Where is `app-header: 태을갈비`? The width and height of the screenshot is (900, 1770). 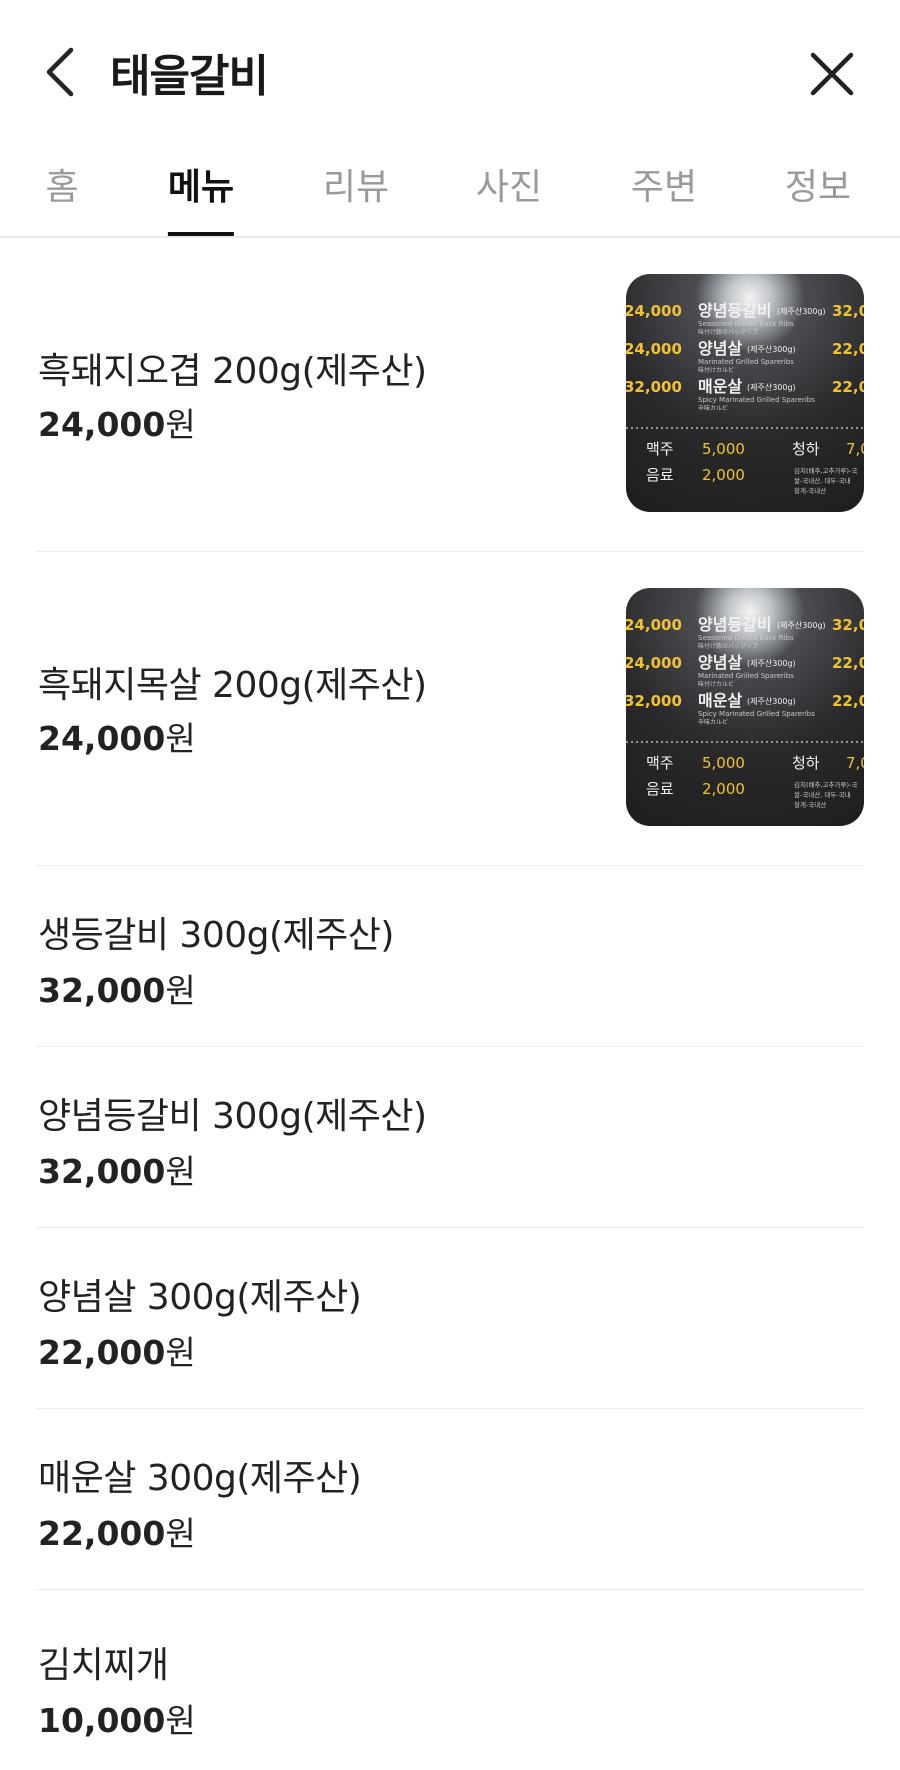 app-header: 태을갈비 is located at coordinates (450, 70).